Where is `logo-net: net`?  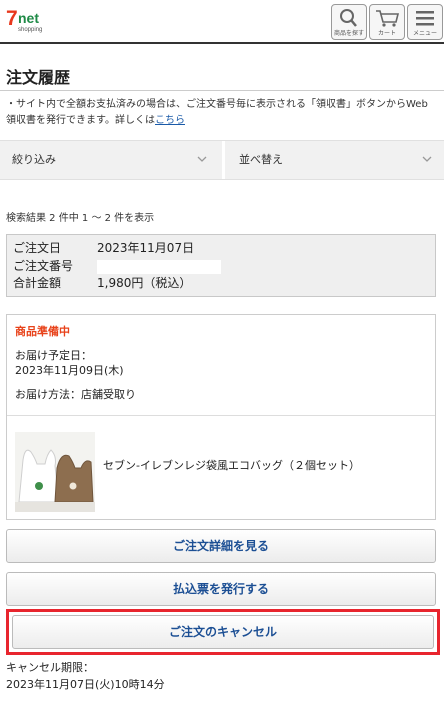 logo-net: net is located at coordinates (28, 18).